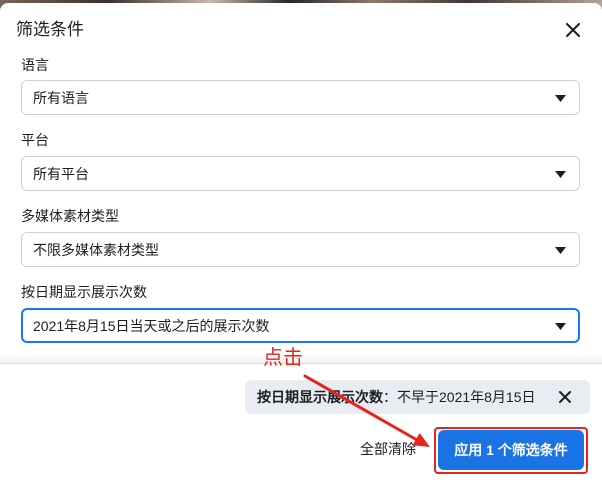 This screenshot has width=602, height=484. Describe the element at coordinates (61, 173) in the screenshot. I see `platform-select-value: 所有平台` at that location.